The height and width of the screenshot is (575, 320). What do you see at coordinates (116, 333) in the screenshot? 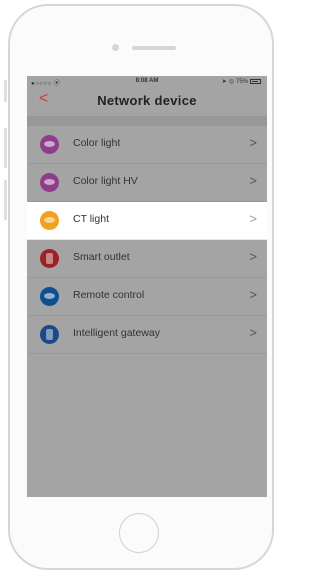
I see `device-item-label: Intelligent gateway` at bounding box center [116, 333].